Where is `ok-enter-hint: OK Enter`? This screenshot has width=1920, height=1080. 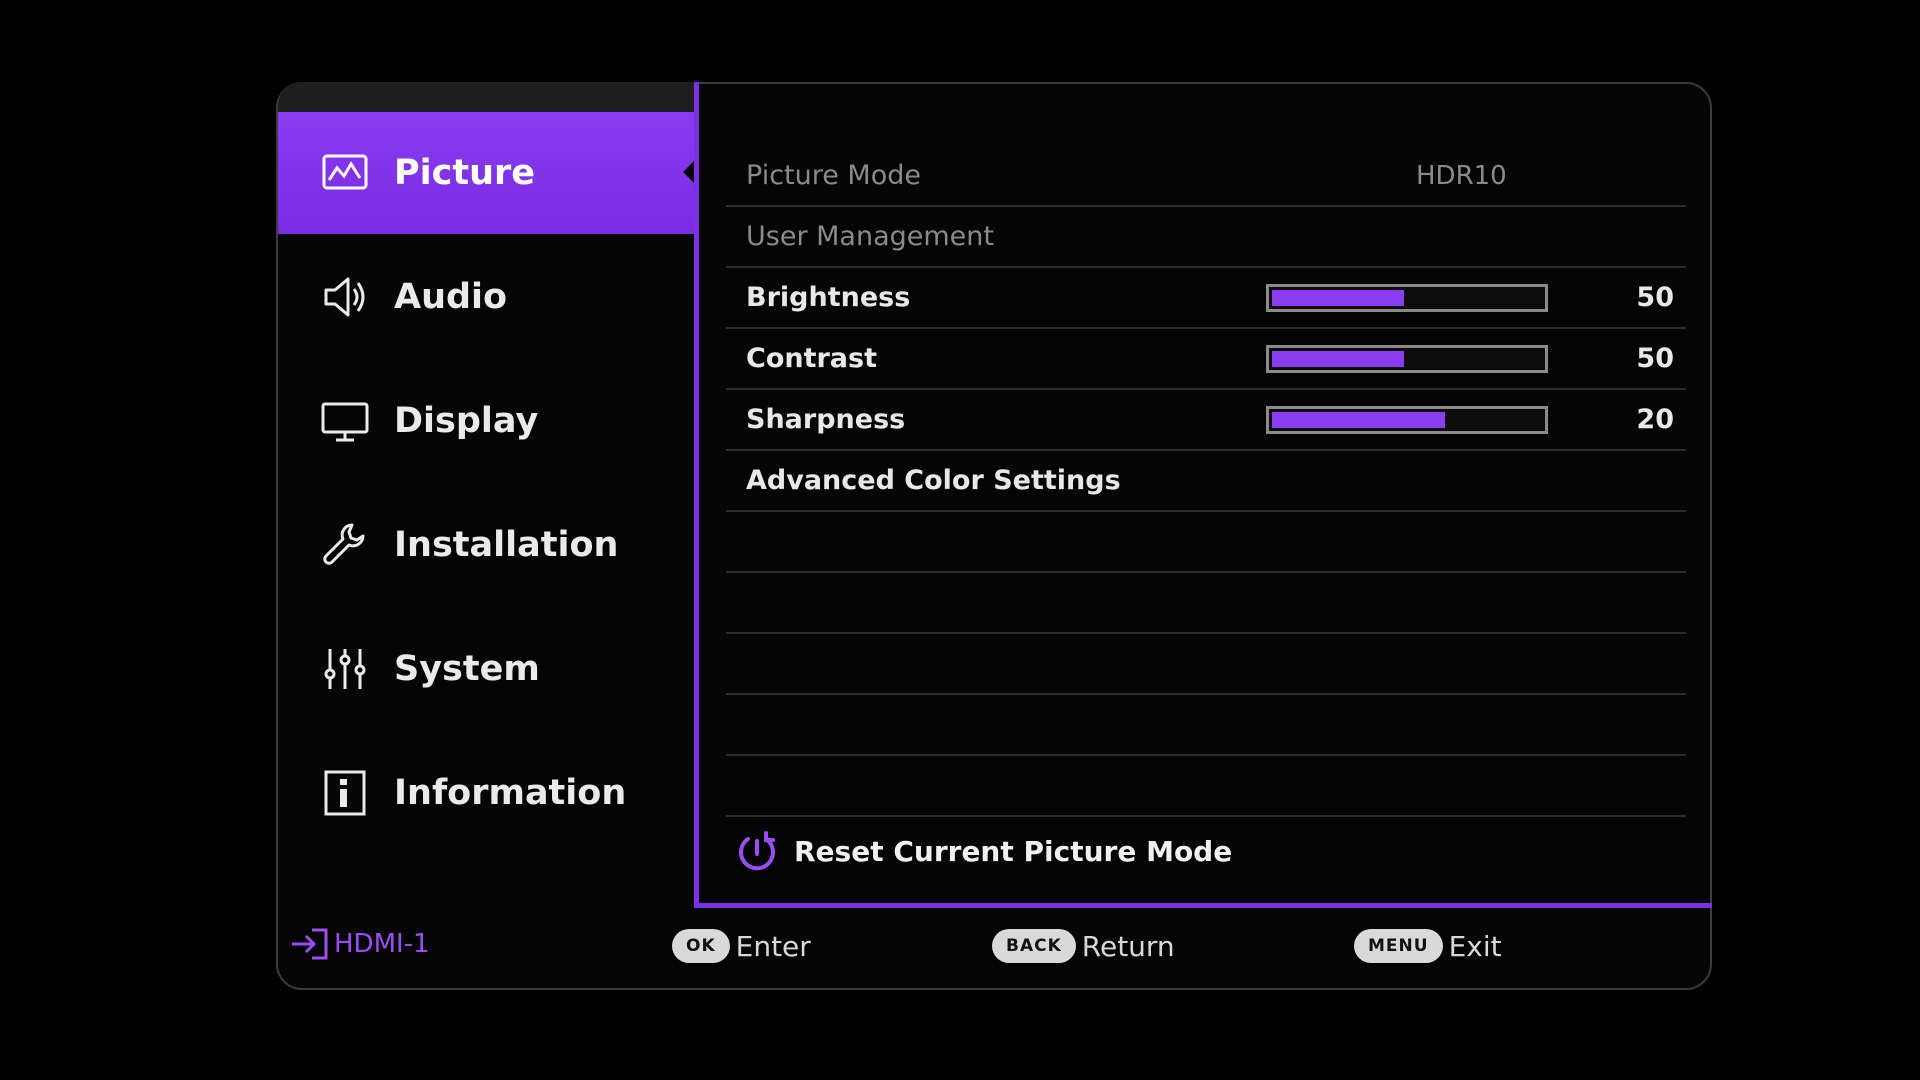 ok-enter-hint: OK Enter is located at coordinates (741, 946).